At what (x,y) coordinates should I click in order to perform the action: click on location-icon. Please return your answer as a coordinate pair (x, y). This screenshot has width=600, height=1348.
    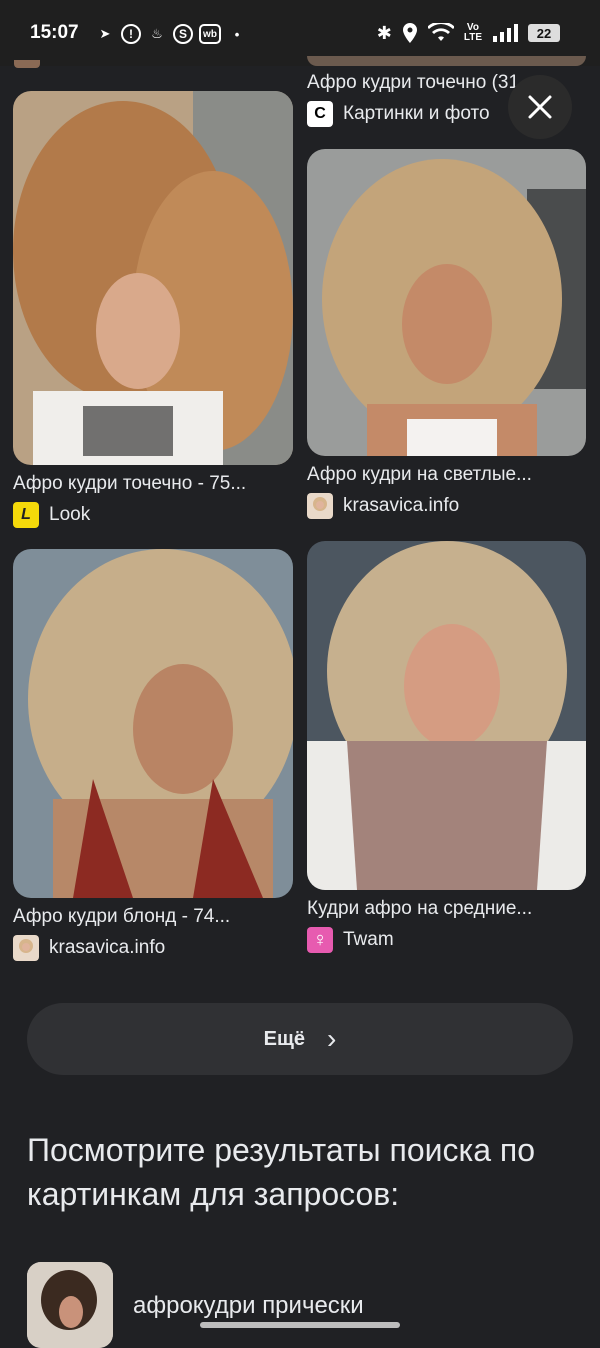
    Looking at the image, I should click on (409, 33).